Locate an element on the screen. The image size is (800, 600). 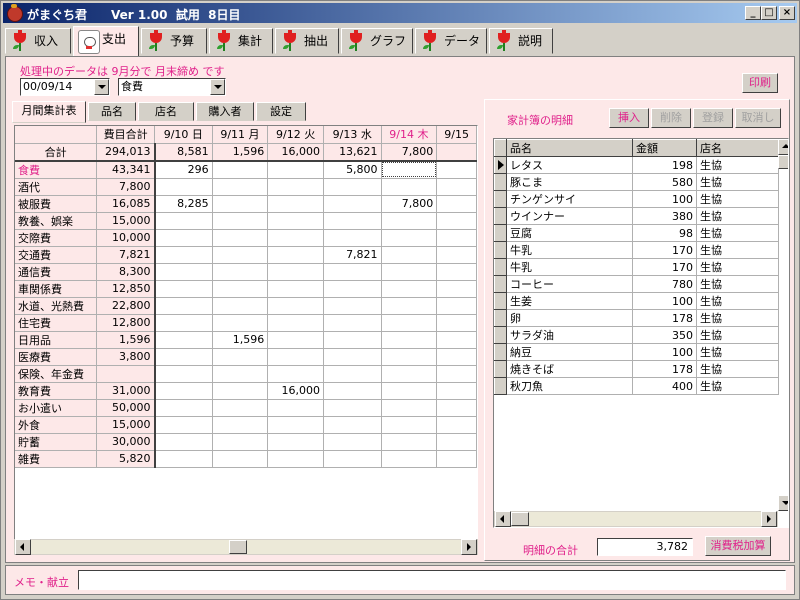
detail-item-amount: 98 is located at coordinates (664, 233).